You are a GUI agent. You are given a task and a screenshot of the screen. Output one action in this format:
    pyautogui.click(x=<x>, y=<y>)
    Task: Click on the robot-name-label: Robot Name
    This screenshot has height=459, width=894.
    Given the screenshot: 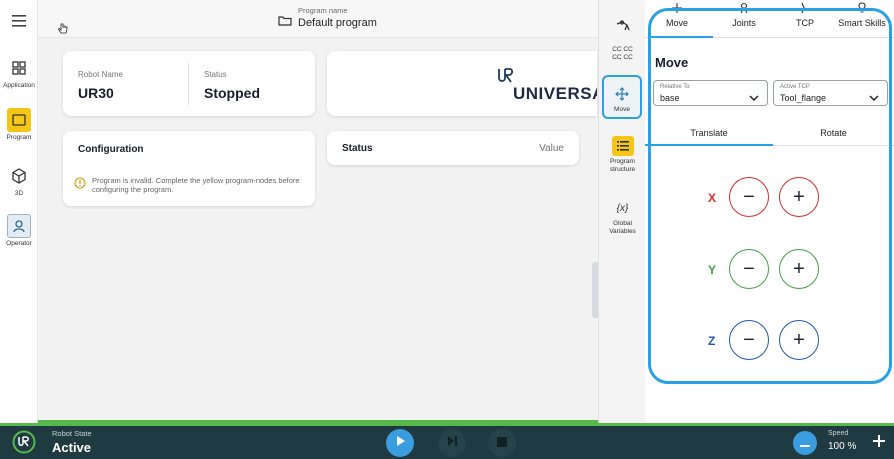 What is the action you would take?
    pyautogui.click(x=100, y=74)
    